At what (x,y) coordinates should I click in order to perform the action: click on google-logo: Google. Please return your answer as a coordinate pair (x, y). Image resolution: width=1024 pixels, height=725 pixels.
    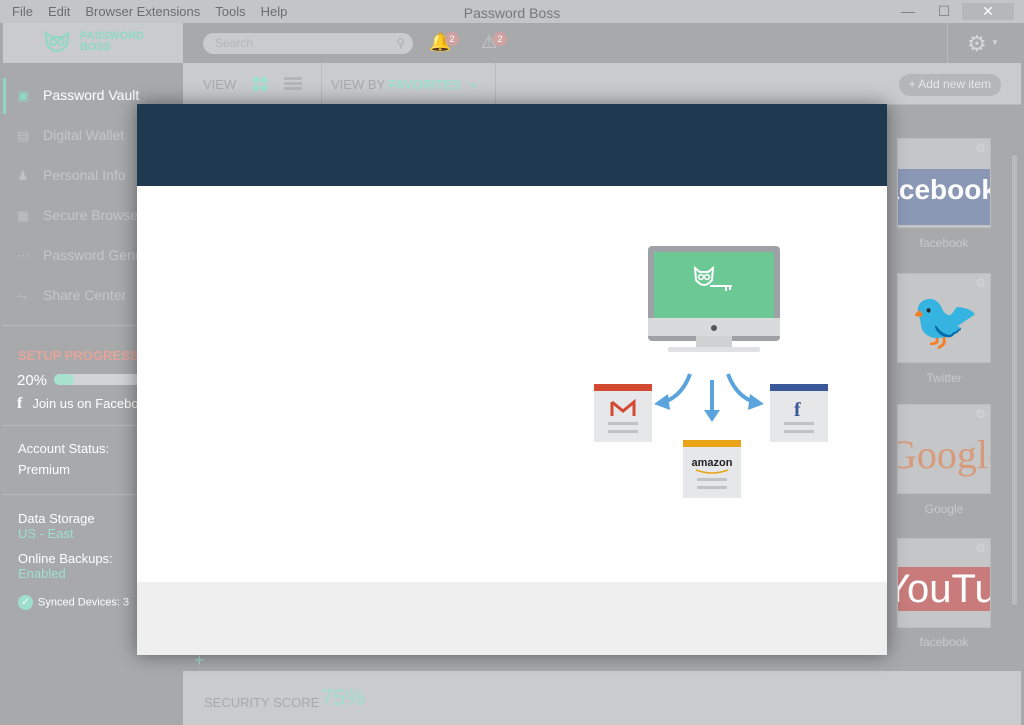
    Looking at the image, I should click on (944, 454).